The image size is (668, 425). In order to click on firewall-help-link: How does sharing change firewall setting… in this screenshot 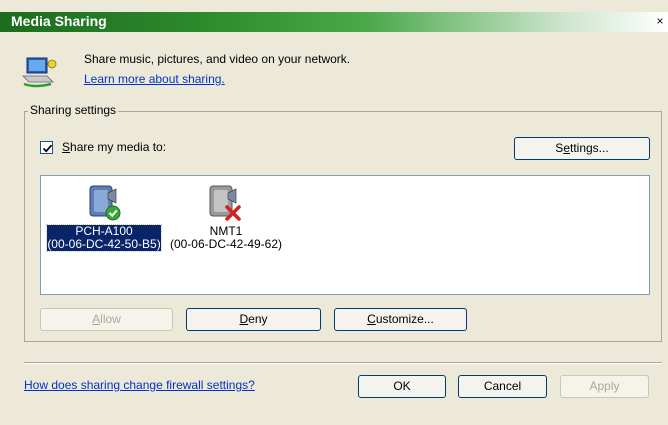, I will do `click(139, 385)`.